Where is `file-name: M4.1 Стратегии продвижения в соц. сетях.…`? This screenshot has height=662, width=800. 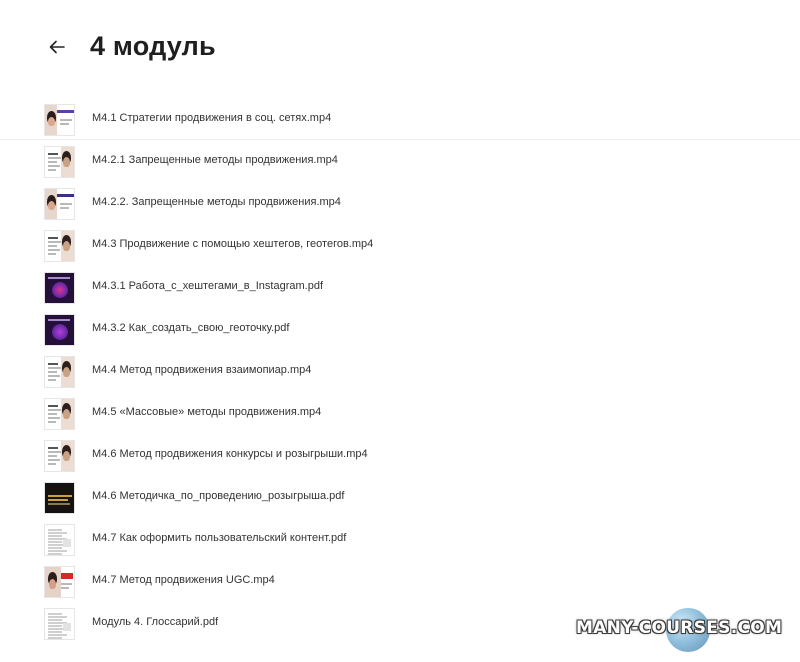
file-name: M4.1 Стратегии продвижения в соц. сетях.… is located at coordinates (212, 118).